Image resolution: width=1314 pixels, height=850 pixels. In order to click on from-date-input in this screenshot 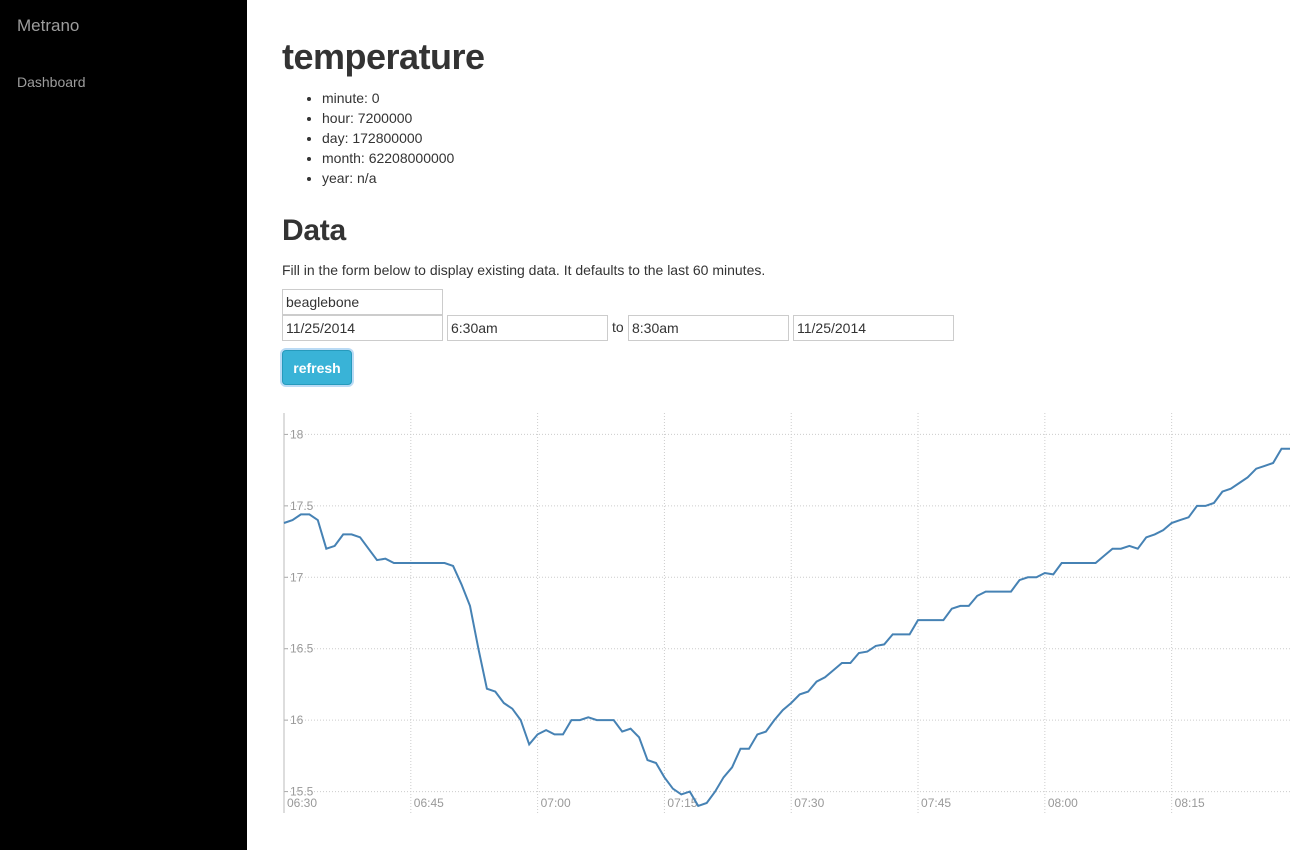, I will do `click(362, 328)`.